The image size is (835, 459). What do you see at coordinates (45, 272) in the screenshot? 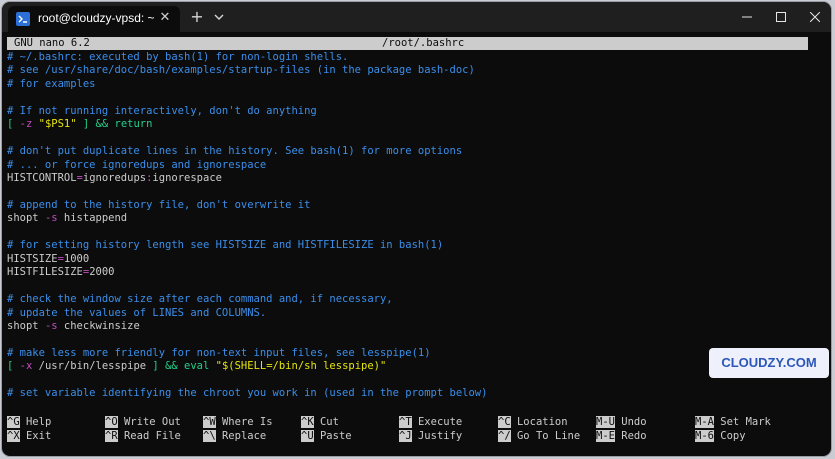
I see `code-token: HISTFILESIZE` at bounding box center [45, 272].